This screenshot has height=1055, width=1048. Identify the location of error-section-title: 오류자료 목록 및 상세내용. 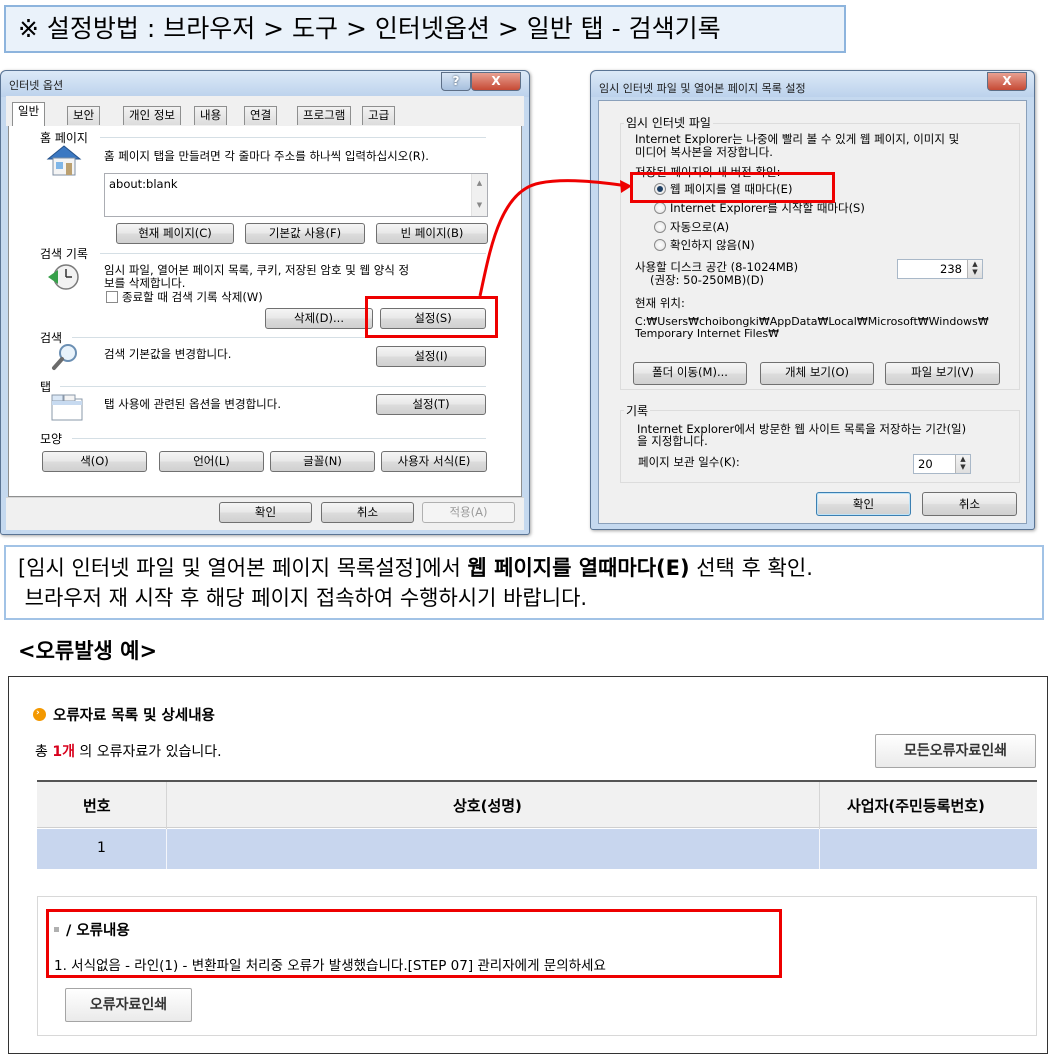
(134, 716).